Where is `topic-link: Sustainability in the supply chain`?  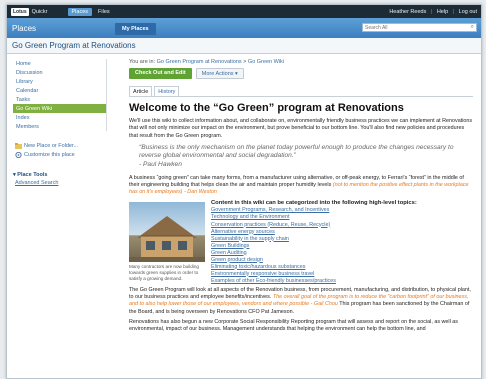
topic-link: Sustainability in the supply chain is located at coordinates (342, 239).